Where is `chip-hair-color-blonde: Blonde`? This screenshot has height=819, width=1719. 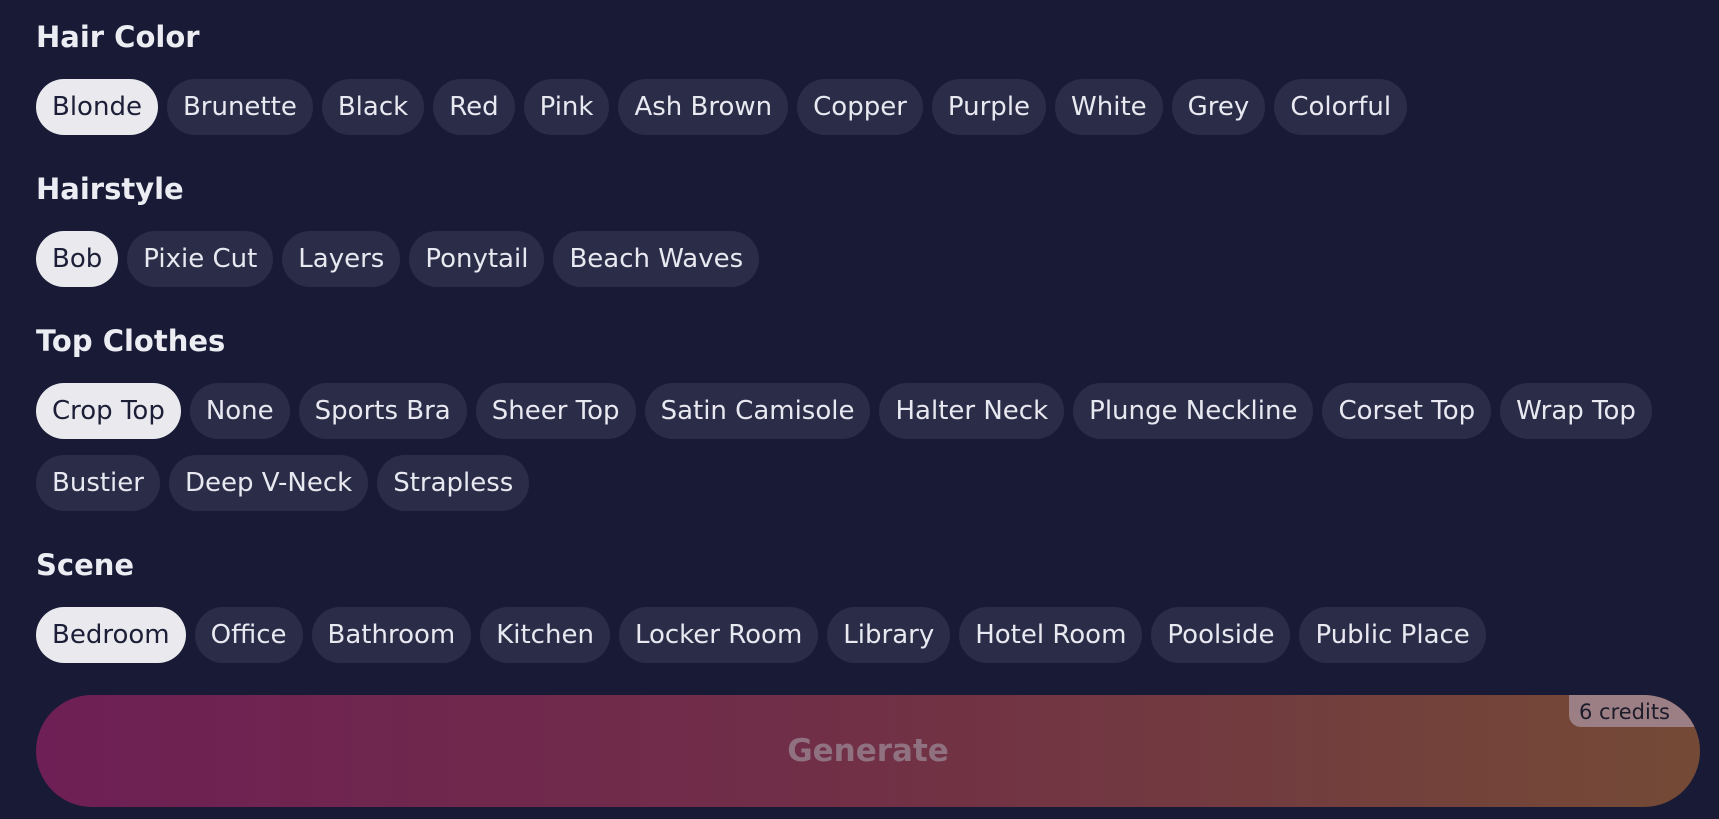 chip-hair-color-blonde: Blonde is located at coordinates (97, 107).